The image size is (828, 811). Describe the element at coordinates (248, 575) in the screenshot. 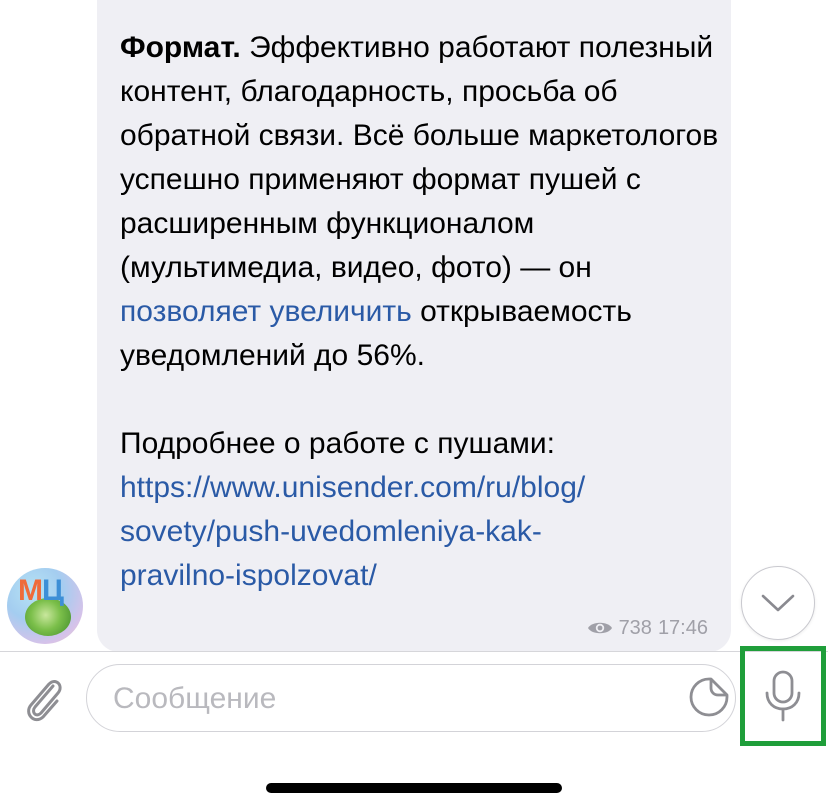

I see `url-line-3: pravilno-ispolzovat/` at that location.